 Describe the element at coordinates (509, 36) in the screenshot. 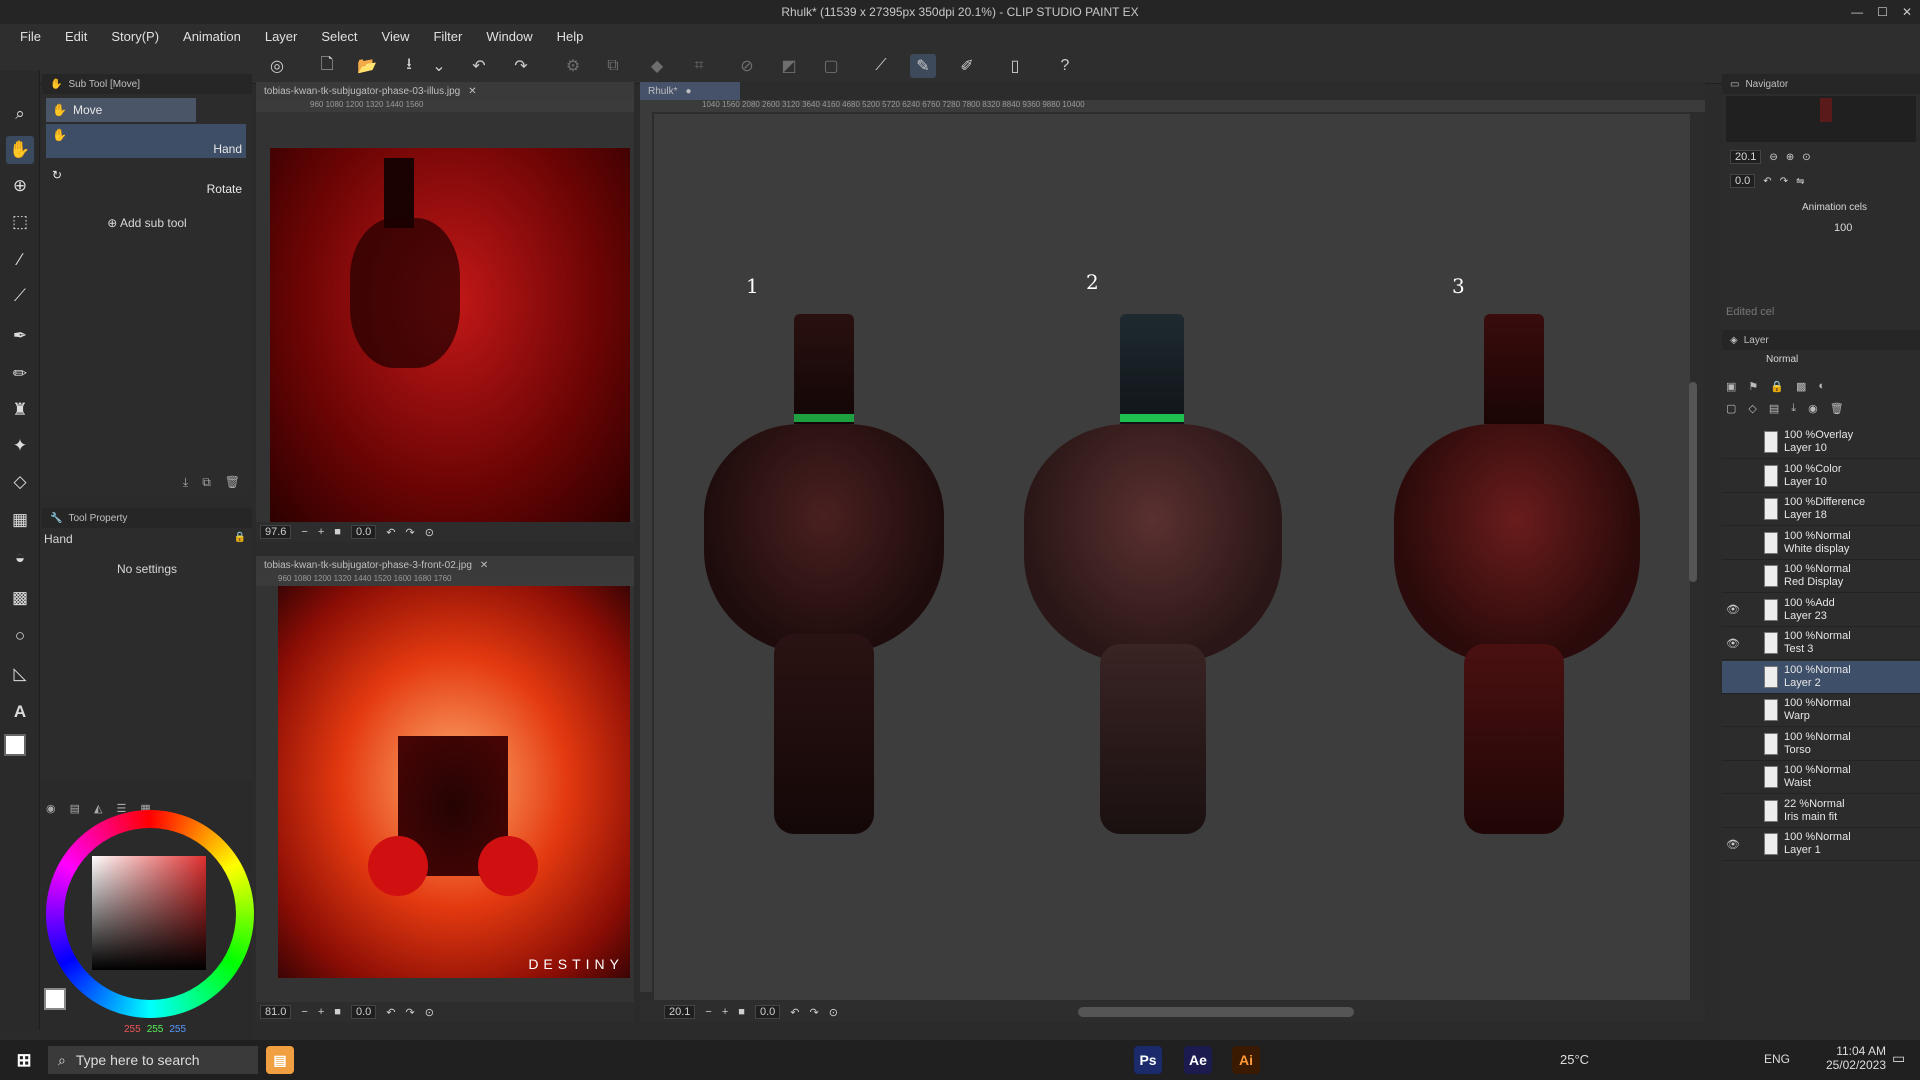

I see `menu-window: Window` at that location.